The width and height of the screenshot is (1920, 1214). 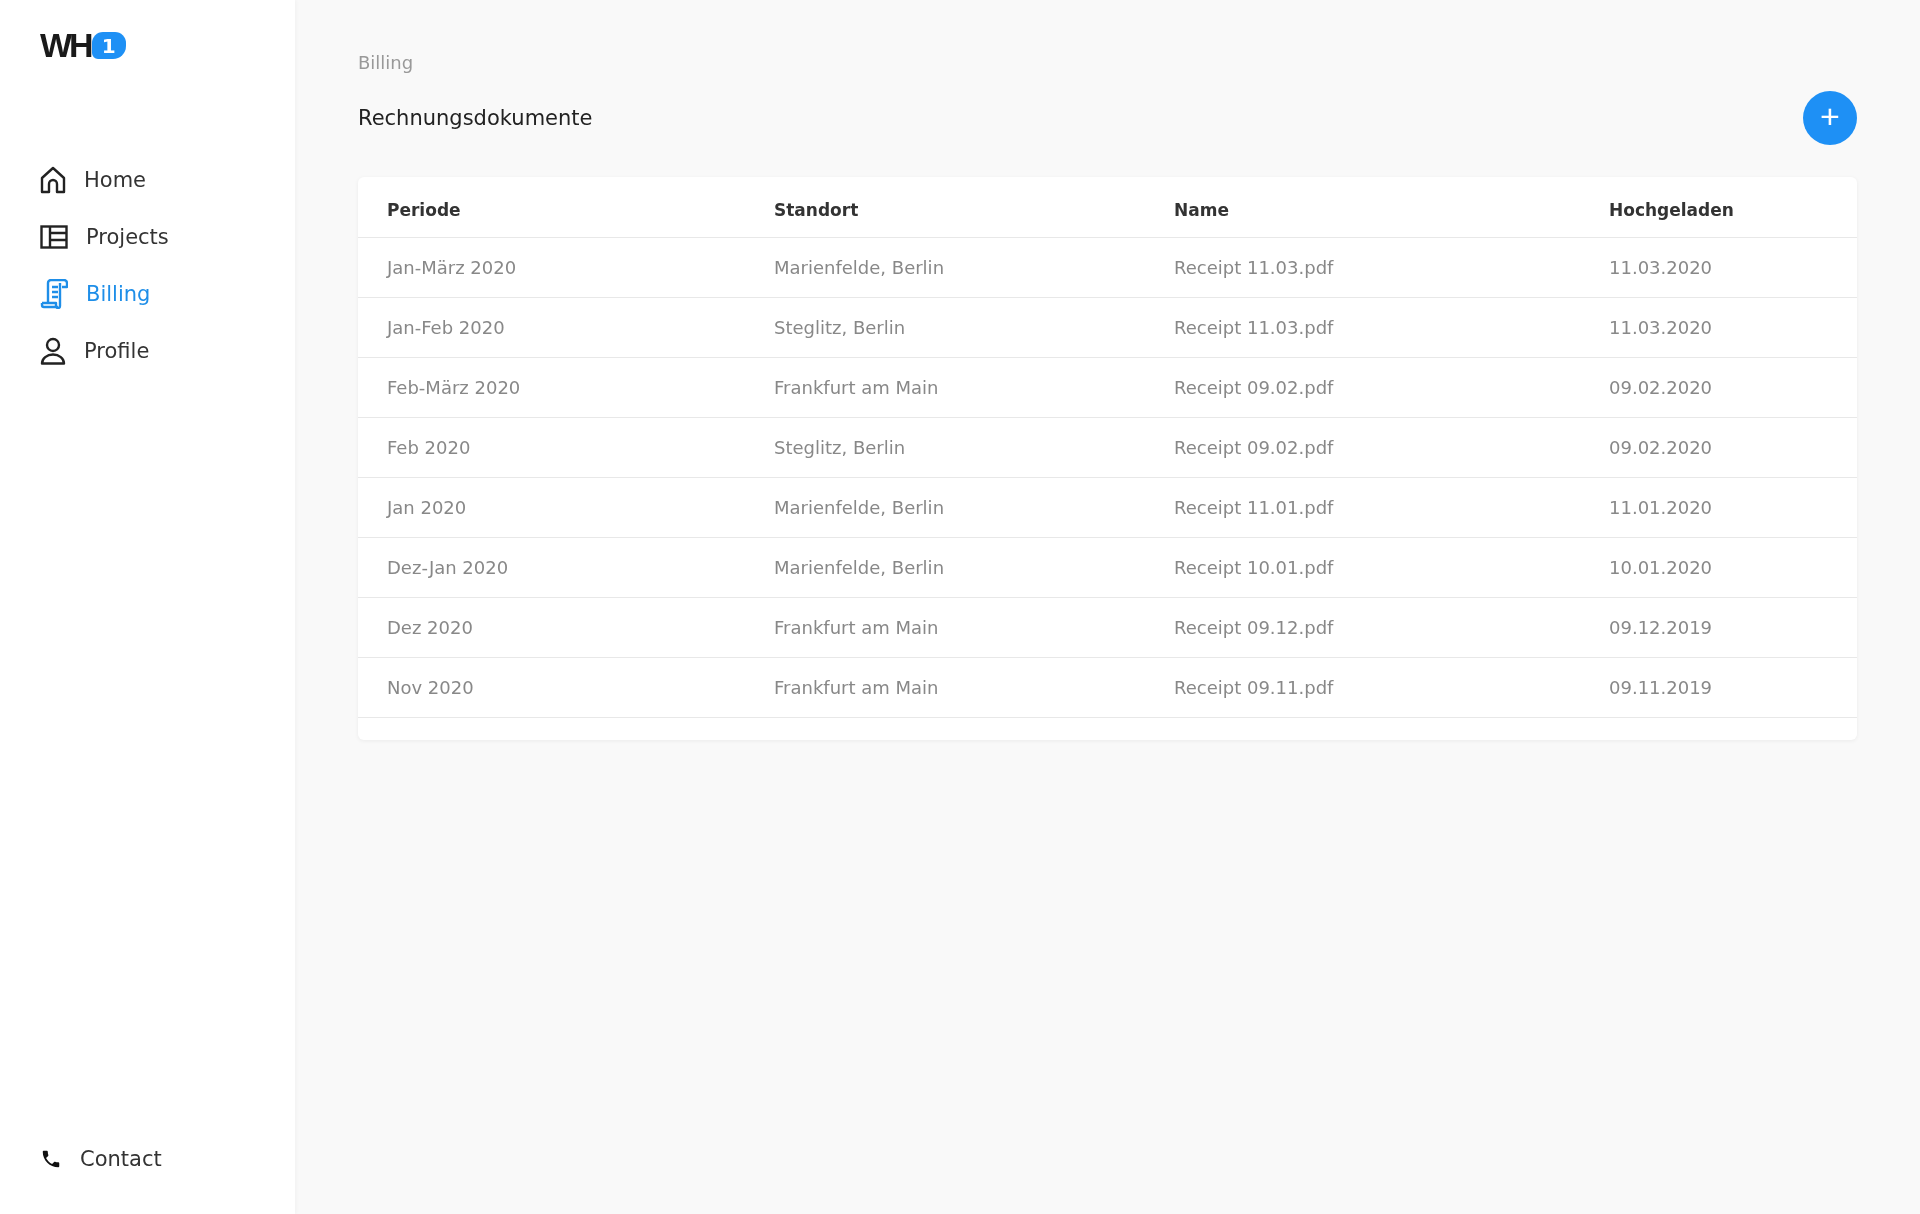 I want to click on person-icon, so click(x=53, y=351).